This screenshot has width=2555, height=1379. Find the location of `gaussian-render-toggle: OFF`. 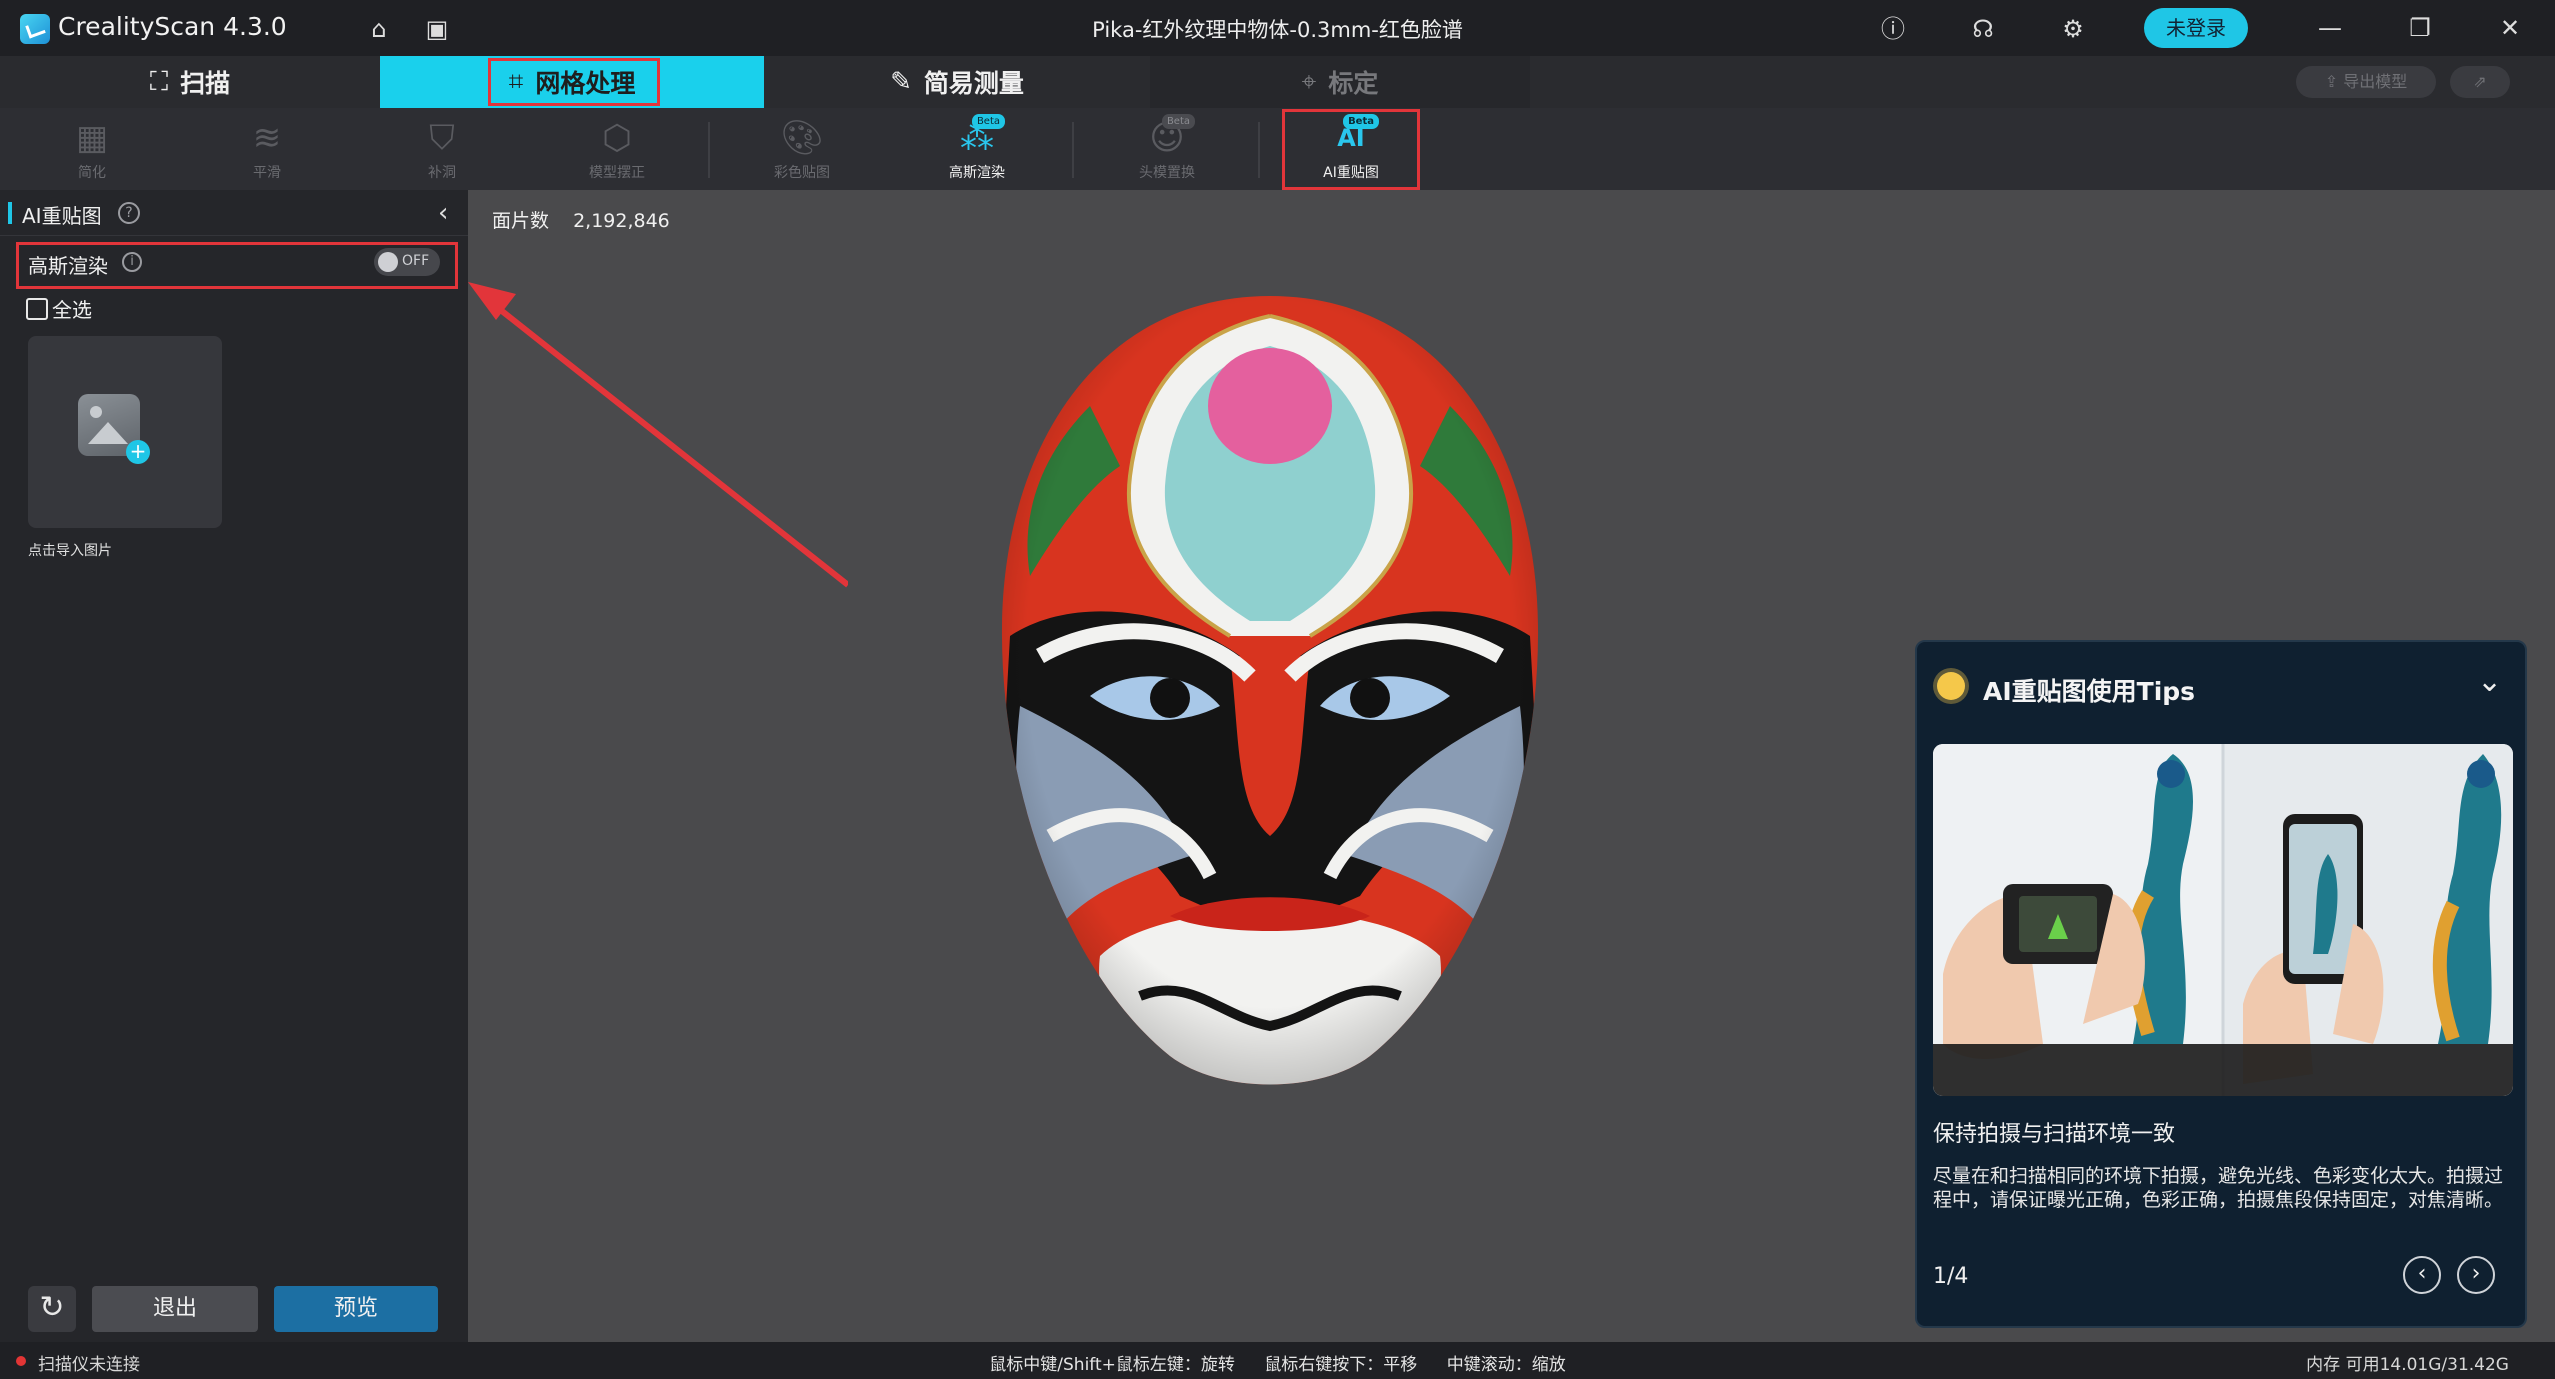

gaussian-render-toggle: OFF is located at coordinates (407, 262).